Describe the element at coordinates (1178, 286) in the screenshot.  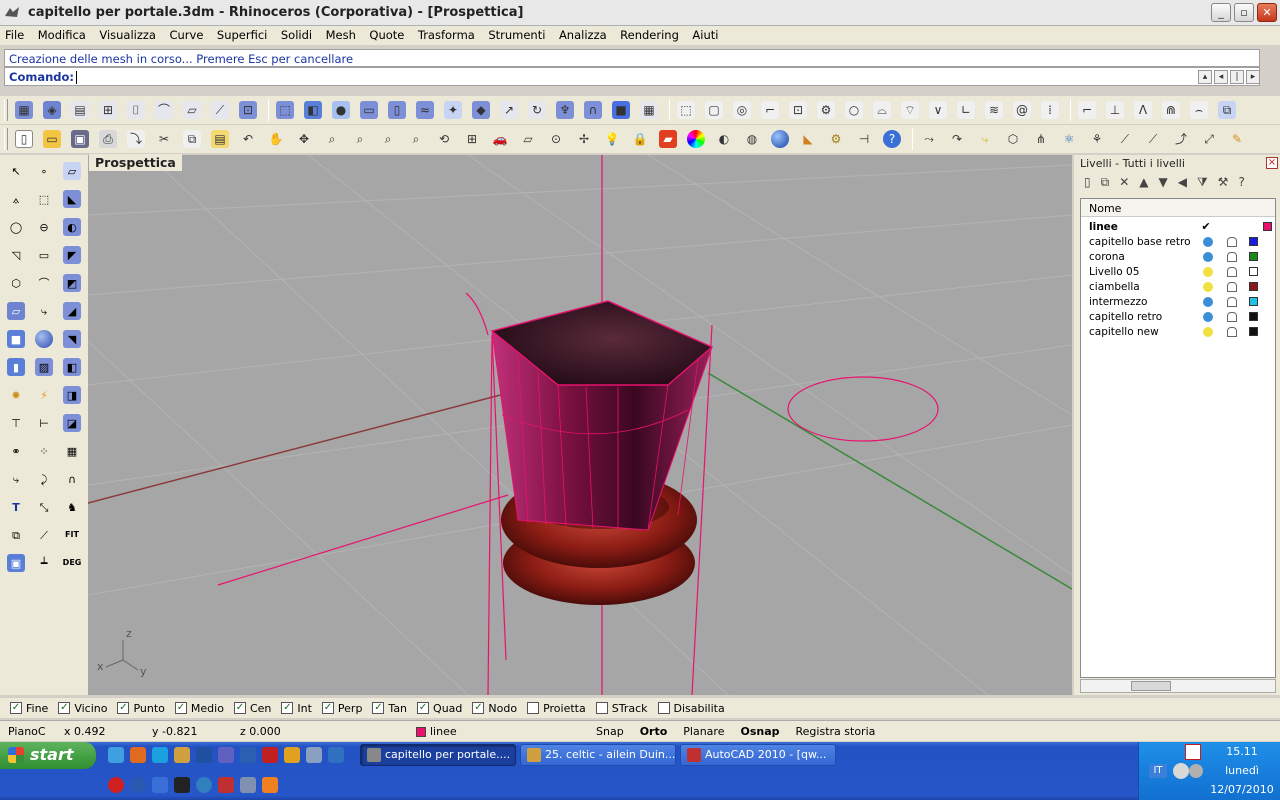
I see `layer-row: ciambella` at that location.